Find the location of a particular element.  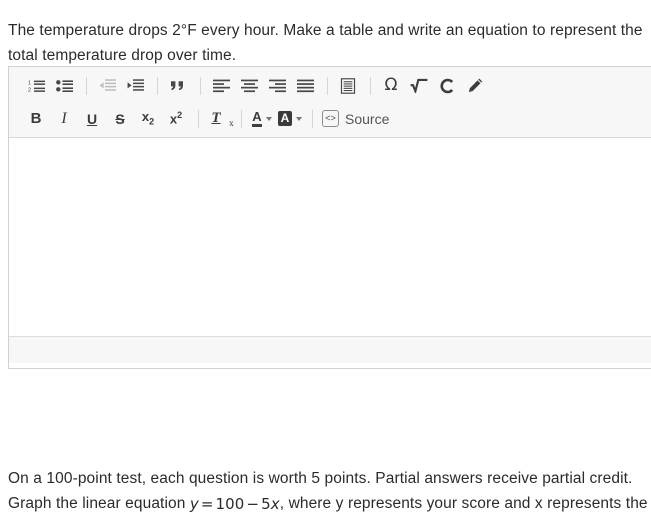

text-color-label: A is located at coordinates (257, 118).